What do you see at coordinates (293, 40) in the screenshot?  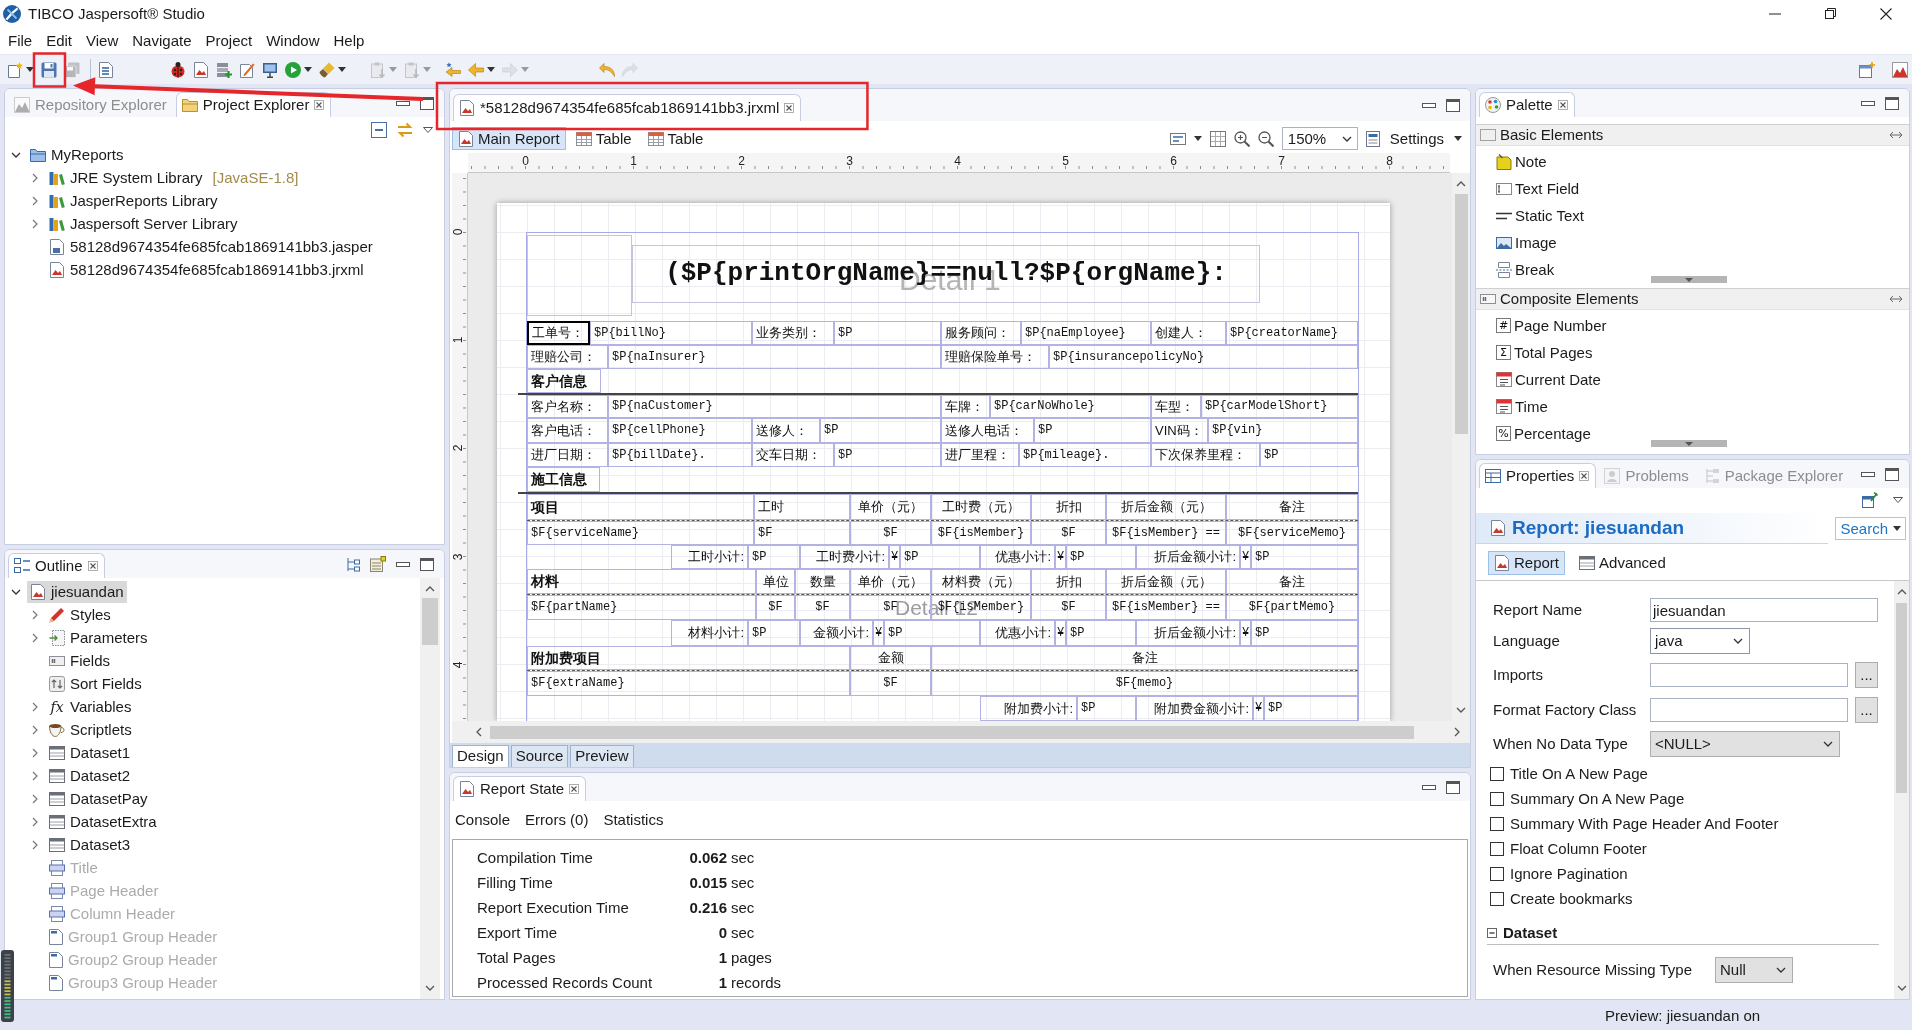 I see `menu-item: Window` at bounding box center [293, 40].